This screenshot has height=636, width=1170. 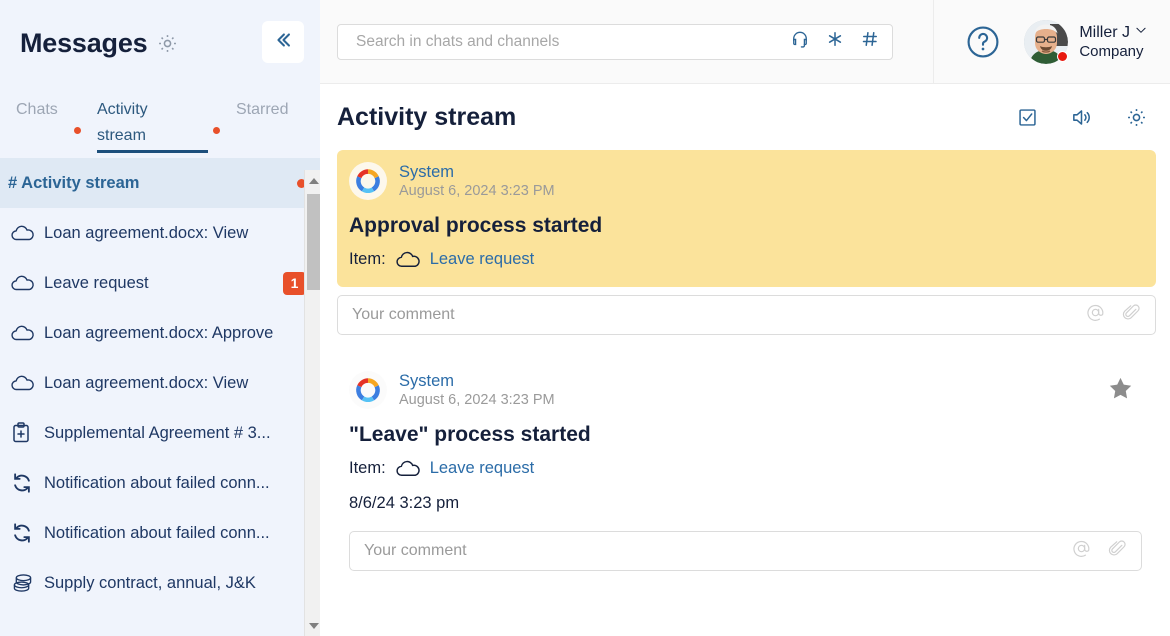 What do you see at coordinates (84, 42) in the screenshot?
I see `page-title: Messages` at bounding box center [84, 42].